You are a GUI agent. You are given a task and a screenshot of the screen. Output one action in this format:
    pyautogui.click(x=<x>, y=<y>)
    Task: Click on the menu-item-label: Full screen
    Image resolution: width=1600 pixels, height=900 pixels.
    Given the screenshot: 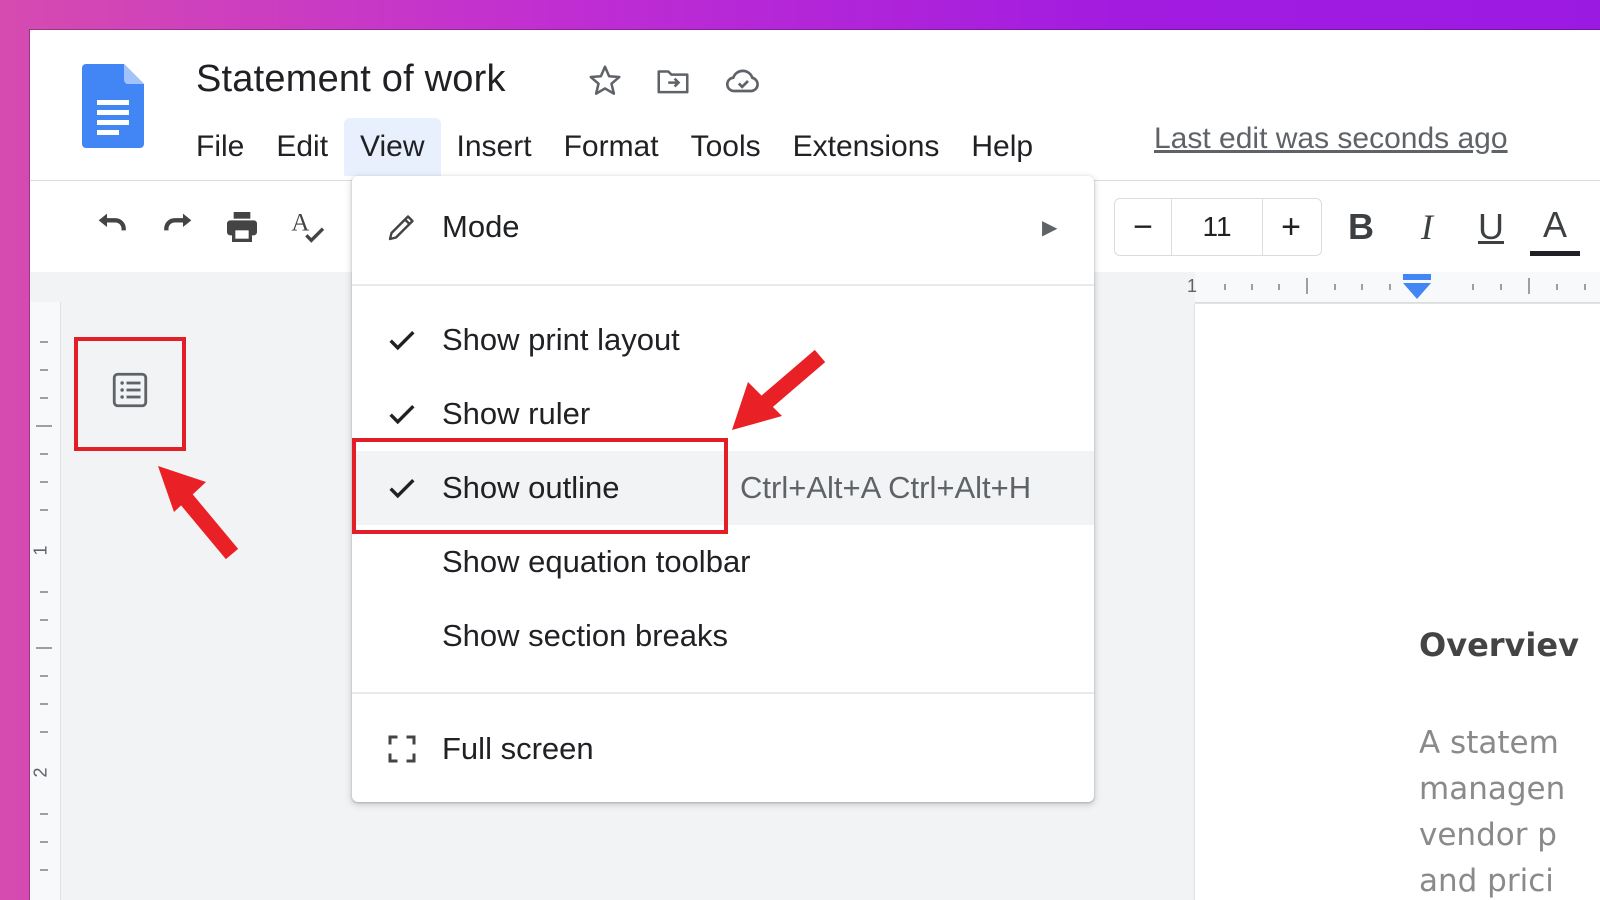 What is the action you would take?
    pyautogui.click(x=518, y=748)
    